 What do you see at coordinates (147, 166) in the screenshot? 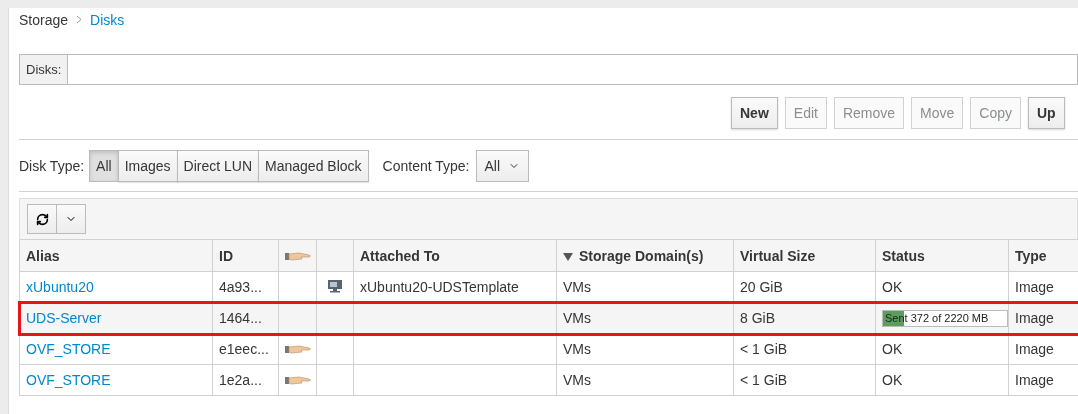
I see `filter-toggle: Images` at bounding box center [147, 166].